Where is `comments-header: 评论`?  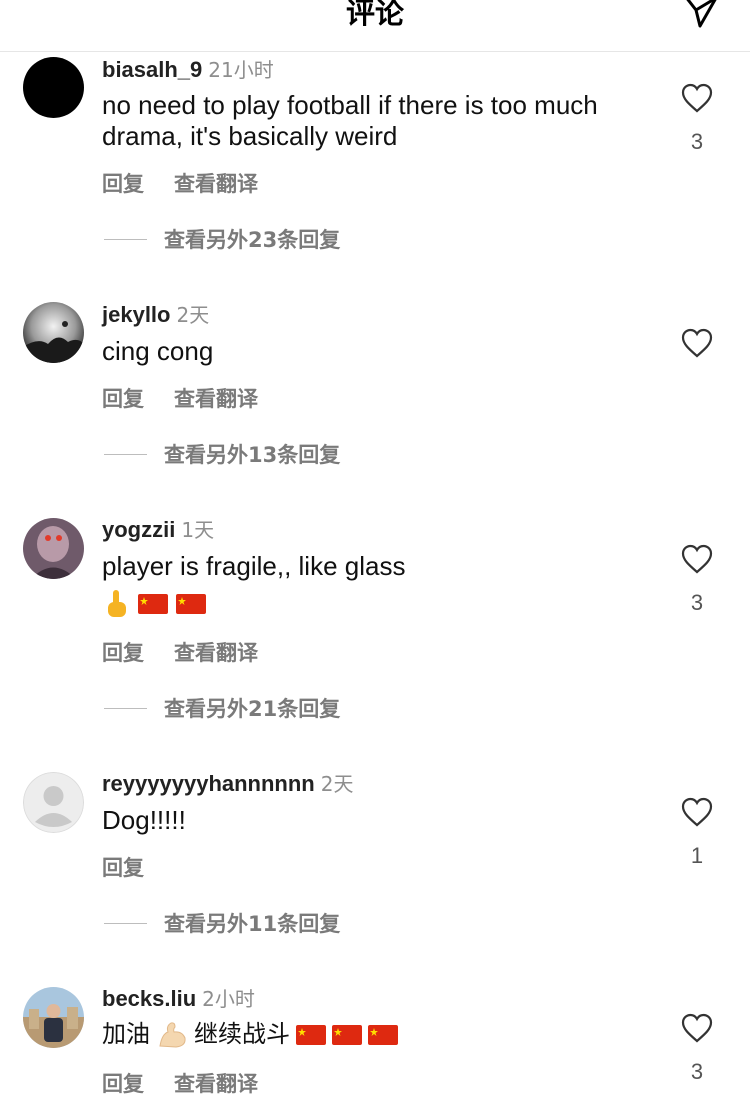 comments-header: 评论 is located at coordinates (375, 26).